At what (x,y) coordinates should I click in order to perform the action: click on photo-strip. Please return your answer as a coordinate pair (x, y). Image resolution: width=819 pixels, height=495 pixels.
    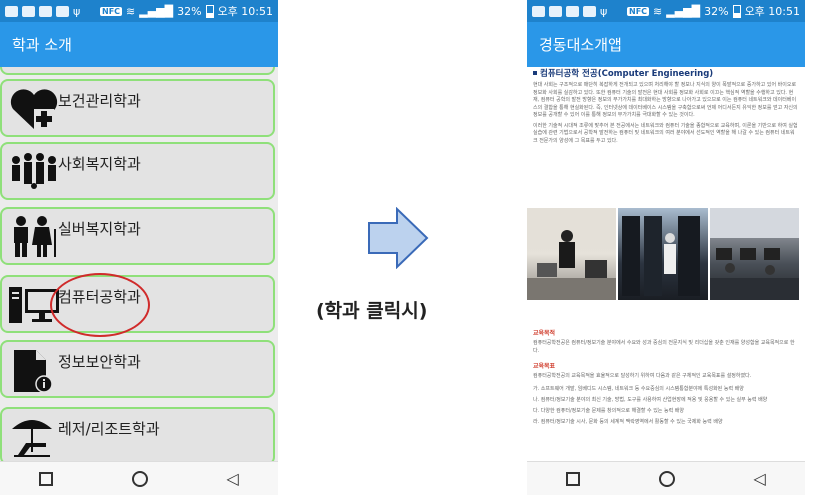
    Looking at the image, I should click on (663, 254).